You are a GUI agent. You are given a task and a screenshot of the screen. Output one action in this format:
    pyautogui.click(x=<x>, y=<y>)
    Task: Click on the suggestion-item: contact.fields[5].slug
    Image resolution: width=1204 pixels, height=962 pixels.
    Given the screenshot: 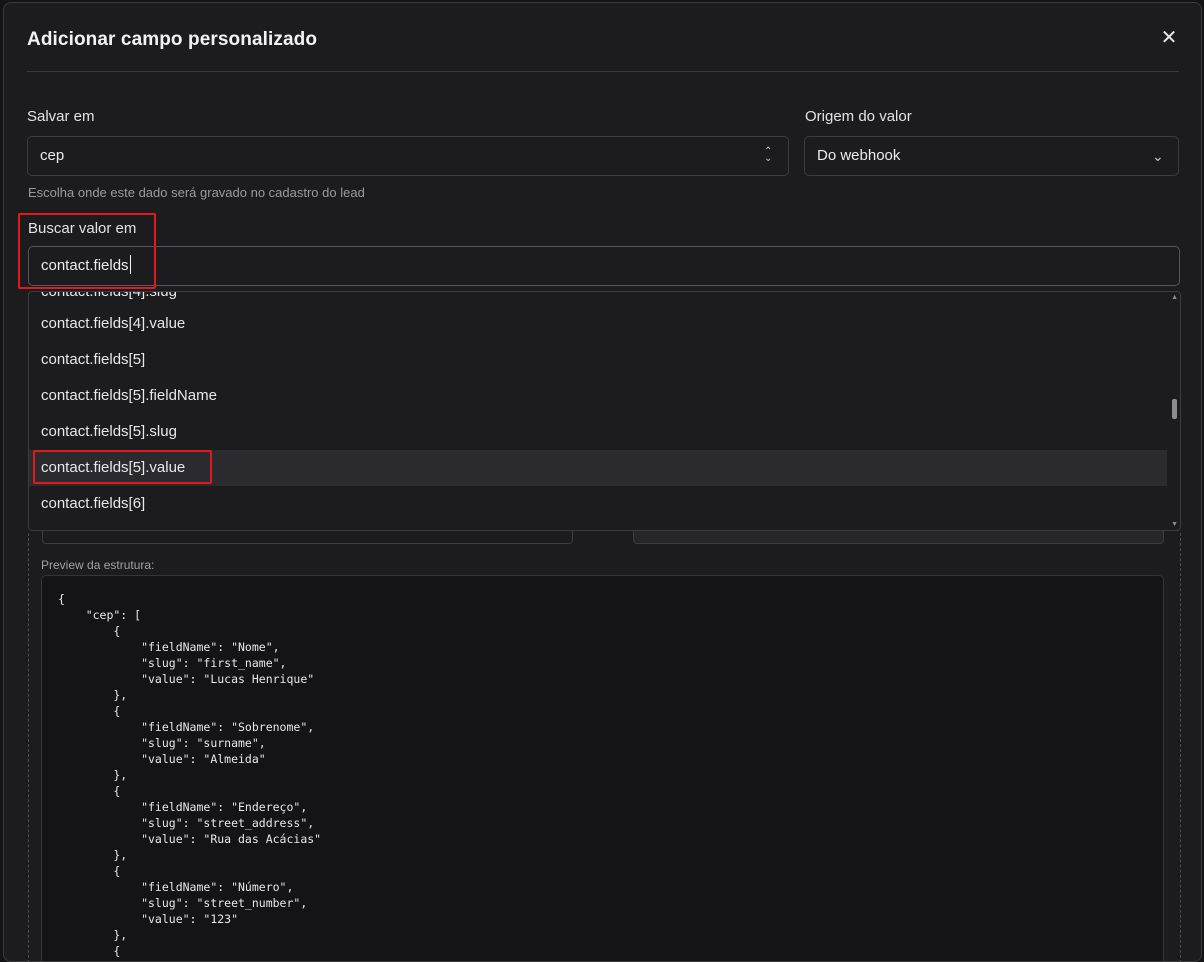 What is the action you would take?
    pyautogui.click(x=598, y=432)
    